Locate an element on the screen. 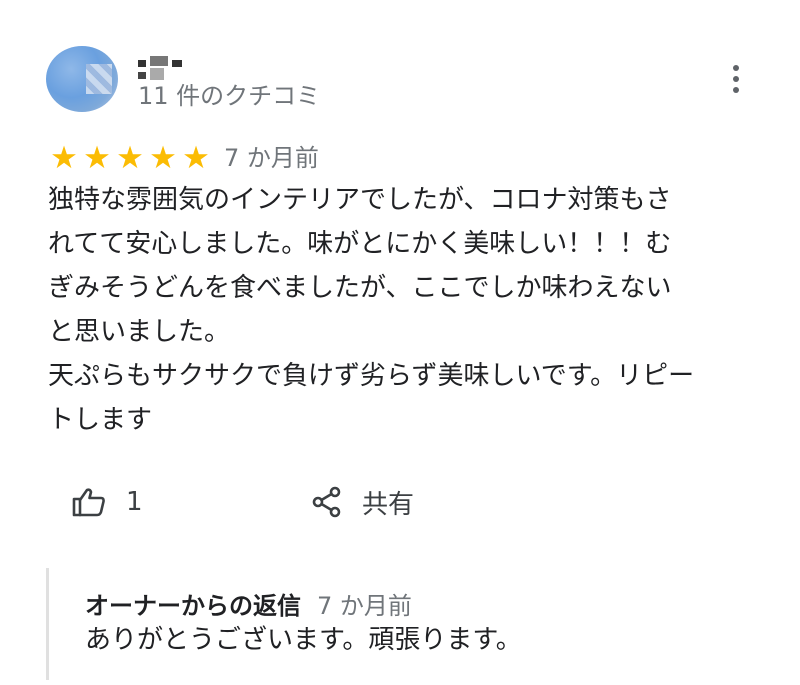 The width and height of the screenshot is (800, 685). owner-reply: オーナーからの返信 7 か月前 ありがとうございます。頑張ります。 is located at coordinates (397, 624).